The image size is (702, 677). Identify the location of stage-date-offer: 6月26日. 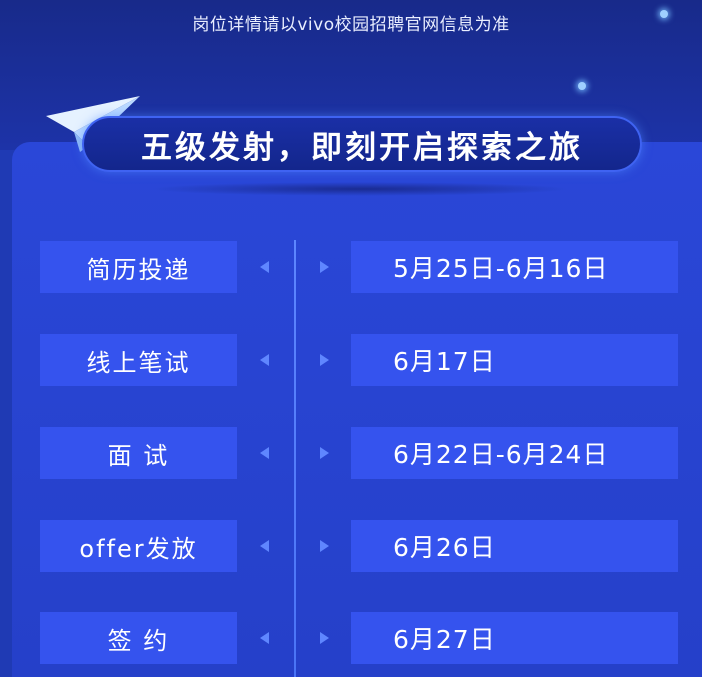
(514, 546).